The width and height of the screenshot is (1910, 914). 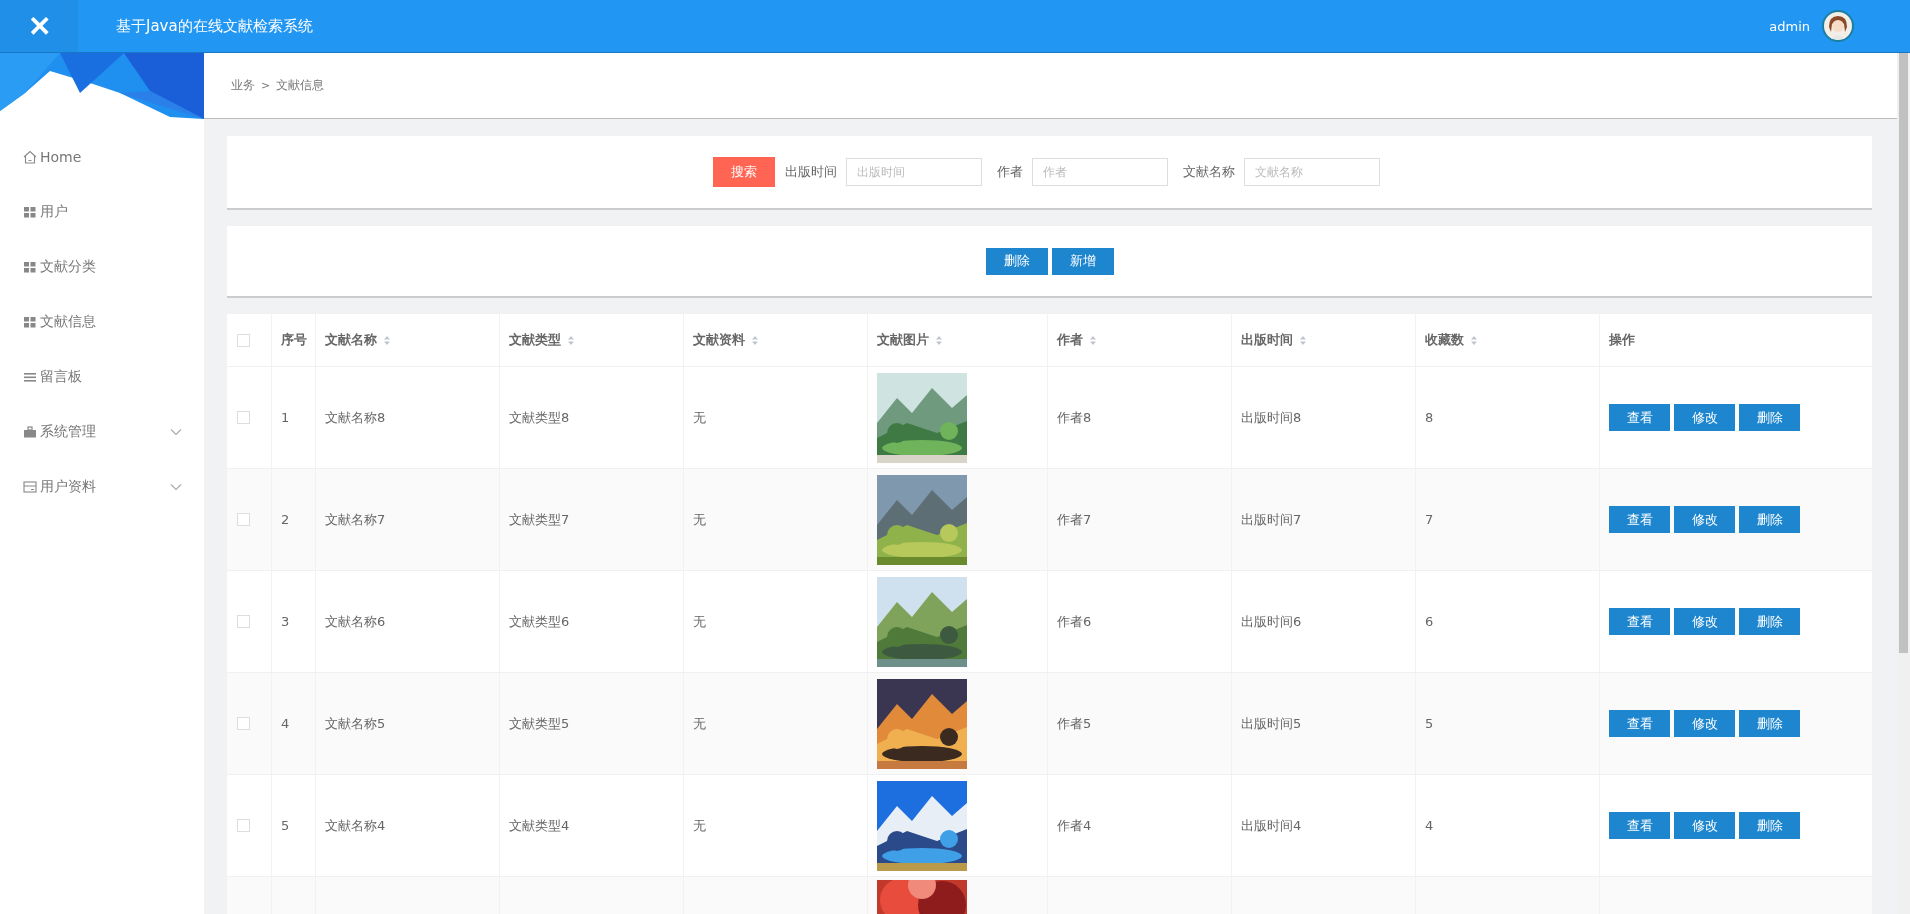 What do you see at coordinates (243, 85) in the screenshot?
I see `breadcrumb-item: 业务` at bounding box center [243, 85].